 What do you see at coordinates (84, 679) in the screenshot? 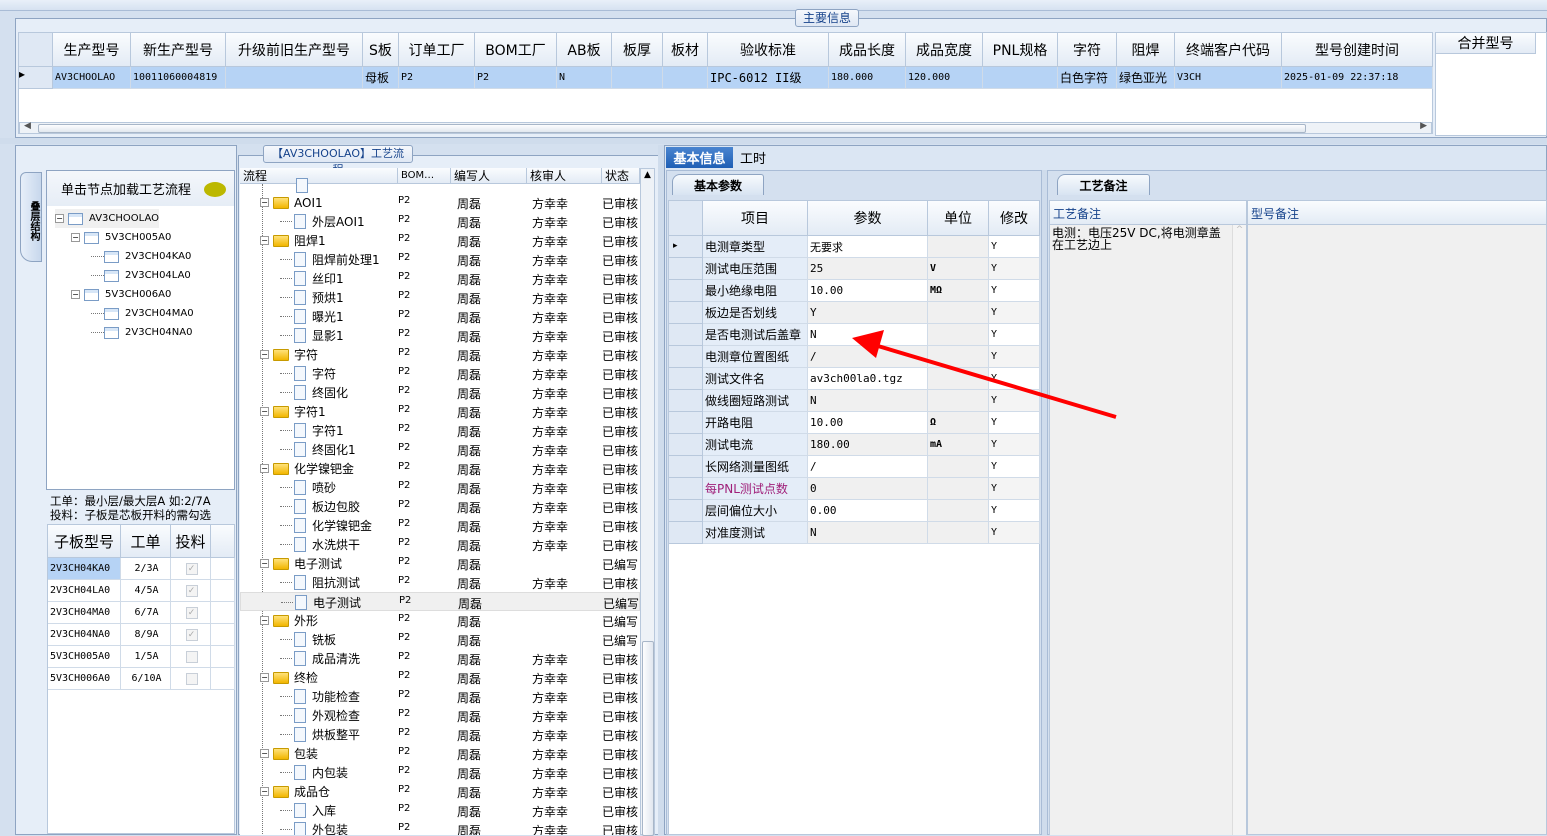
I see `sub-model-cell: 5V3CH006A0` at bounding box center [84, 679].